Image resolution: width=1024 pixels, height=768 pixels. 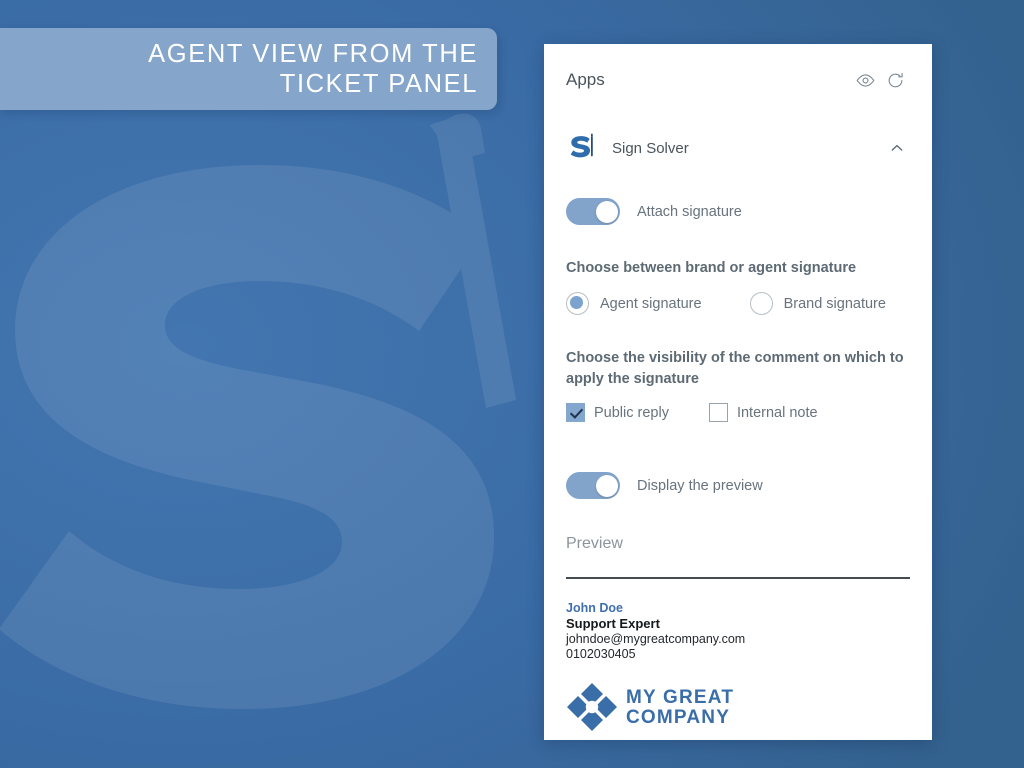 I want to click on page-title: Apps, so click(x=585, y=79).